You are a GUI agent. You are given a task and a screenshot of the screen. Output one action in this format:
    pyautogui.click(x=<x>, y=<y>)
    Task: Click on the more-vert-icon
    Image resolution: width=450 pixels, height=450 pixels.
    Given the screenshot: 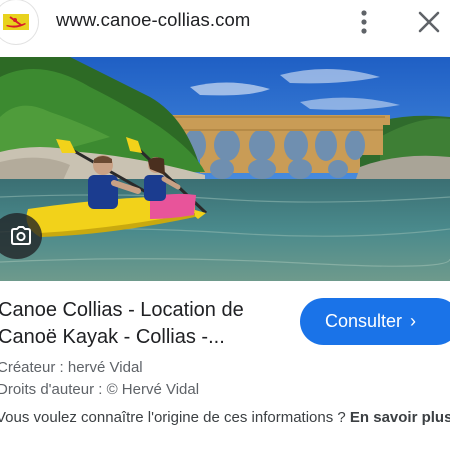 What is the action you would take?
    pyautogui.click(x=364, y=22)
    